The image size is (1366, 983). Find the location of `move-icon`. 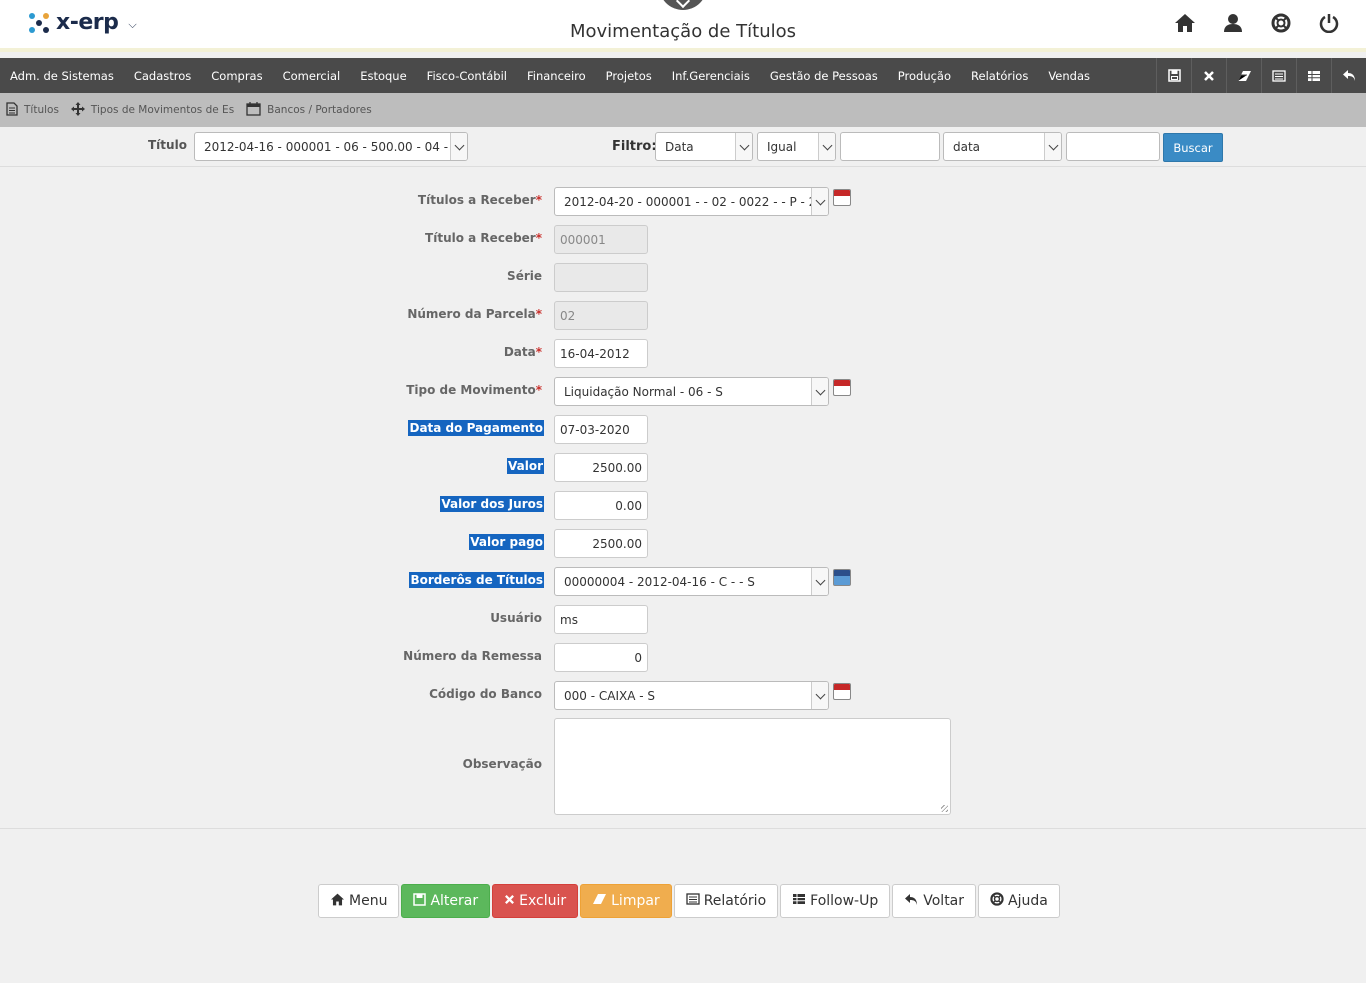

move-icon is located at coordinates (77, 110).